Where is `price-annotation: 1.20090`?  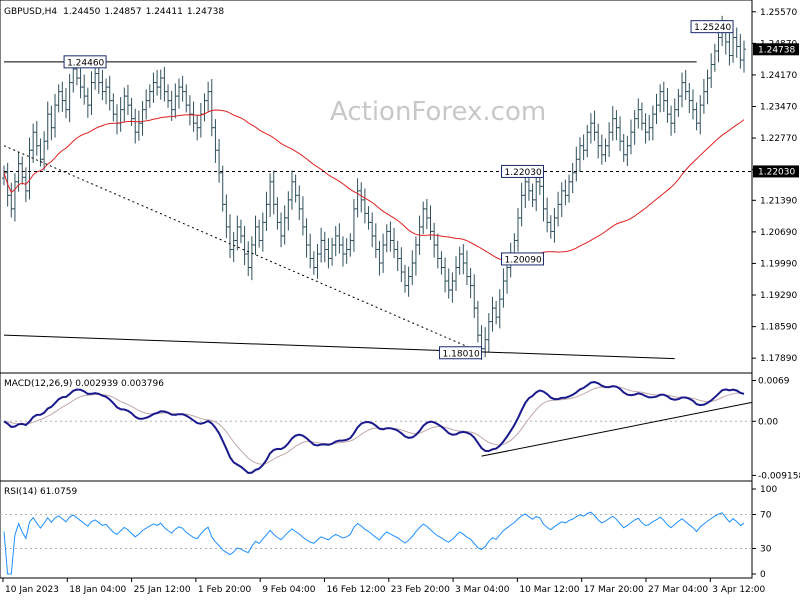 price-annotation: 1.20090 is located at coordinates (523, 259).